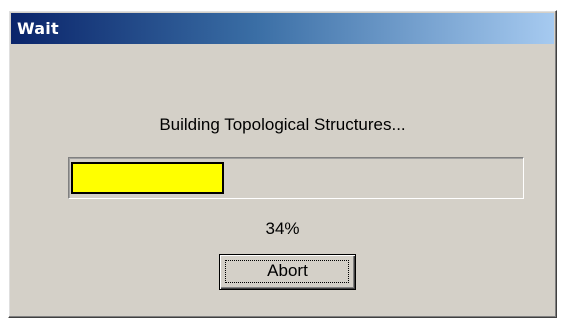 This screenshot has width=565, height=330. Describe the element at coordinates (282, 28) in the screenshot. I see `title-bar: Wait` at that location.